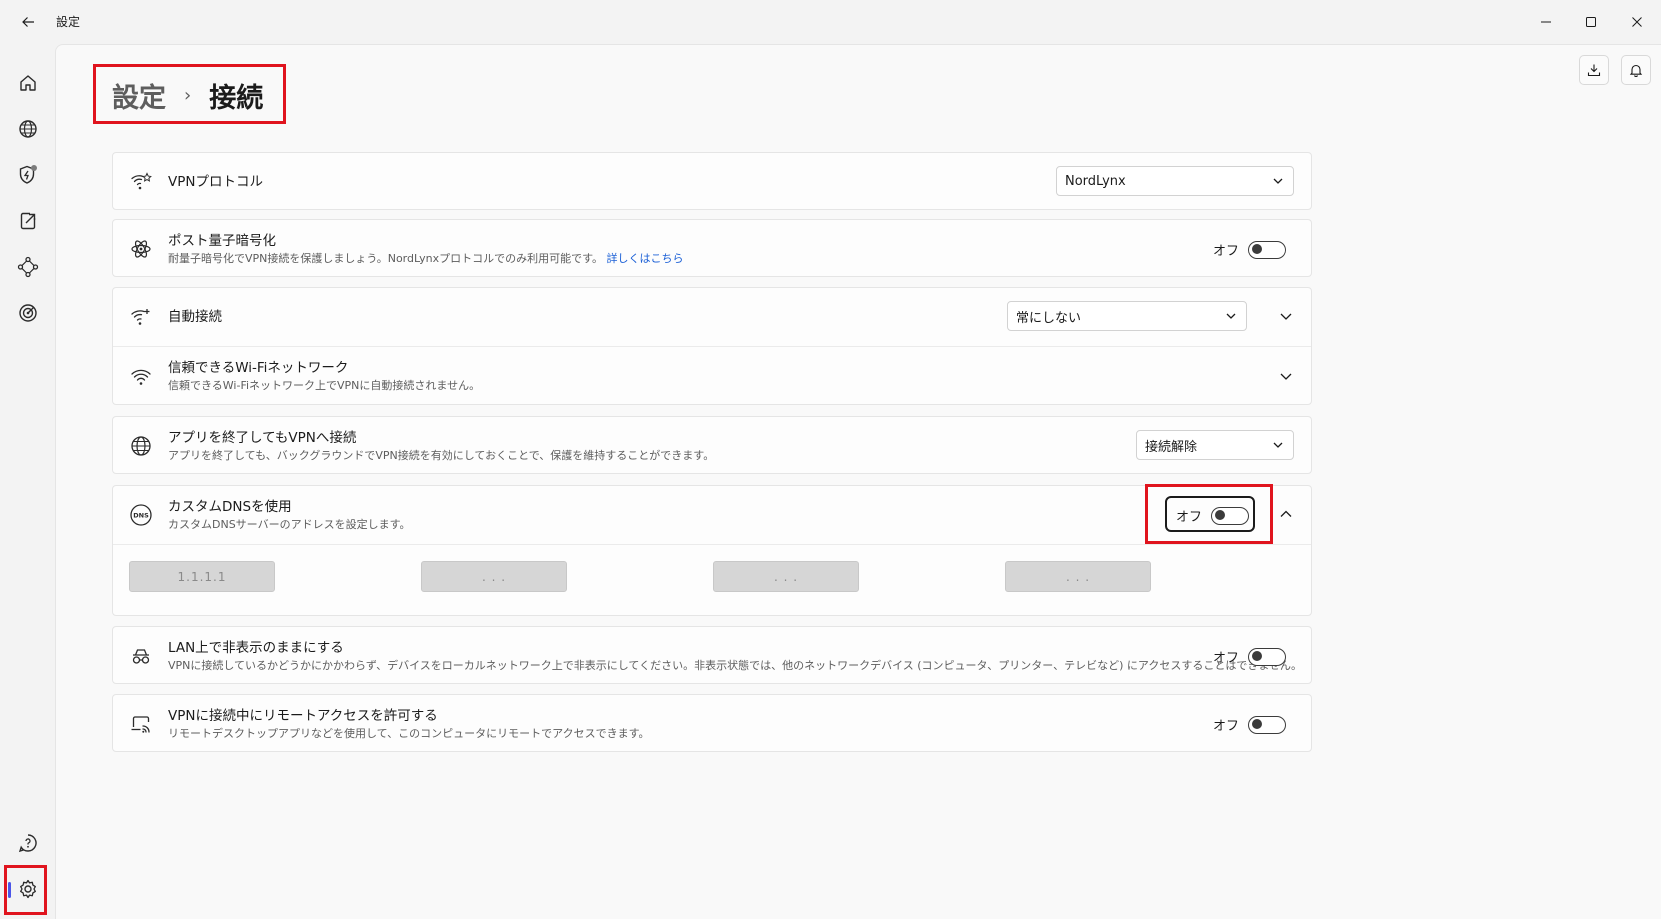 Image resolution: width=1661 pixels, height=919 pixels. I want to click on auto-connect-expand-button, so click(1286, 316).